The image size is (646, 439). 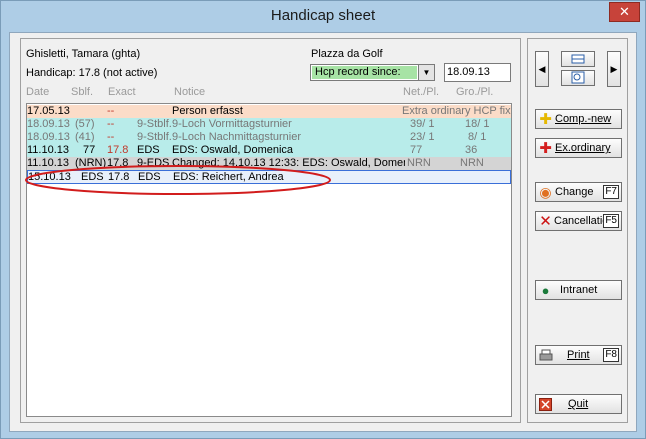 I want to click on title-bar: Handicap sheet ✕, so click(x=323, y=17).